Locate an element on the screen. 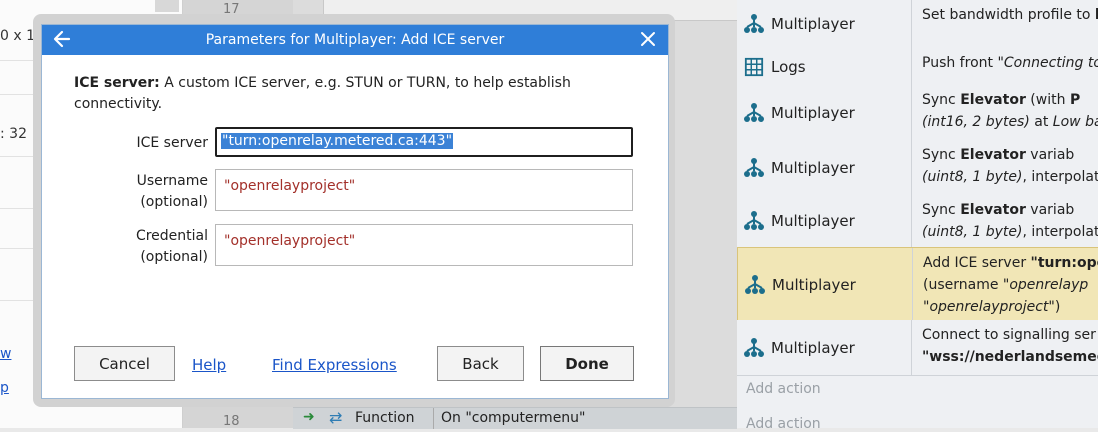  function-event-row: ➜ ⇄ Function On "computermenu" is located at coordinates (515, 418).